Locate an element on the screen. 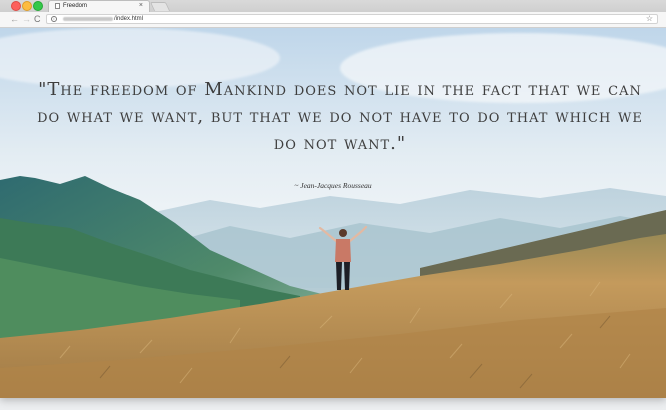 This screenshot has width=666, height=410. page-icon is located at coordinates (57, 6).